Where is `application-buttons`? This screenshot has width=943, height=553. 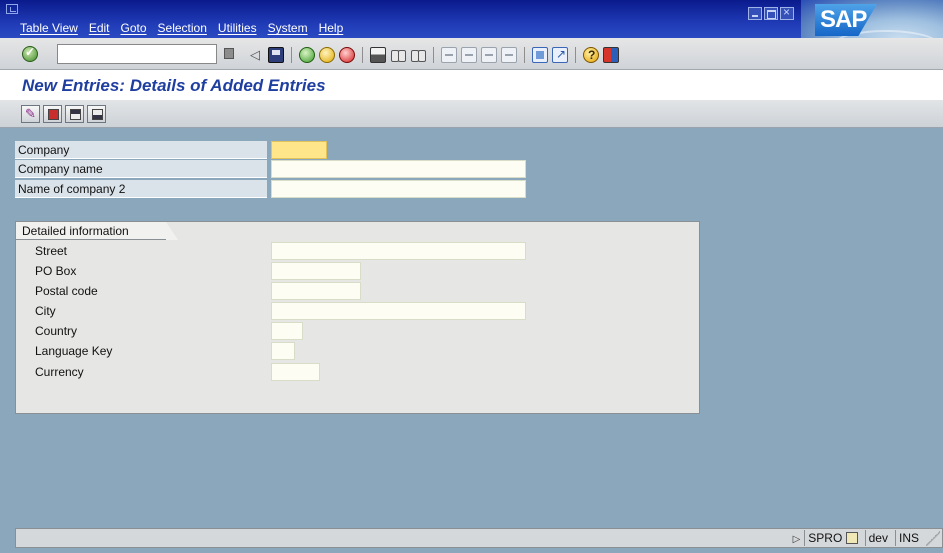 application-buttons is located at coordinates (63, 114).